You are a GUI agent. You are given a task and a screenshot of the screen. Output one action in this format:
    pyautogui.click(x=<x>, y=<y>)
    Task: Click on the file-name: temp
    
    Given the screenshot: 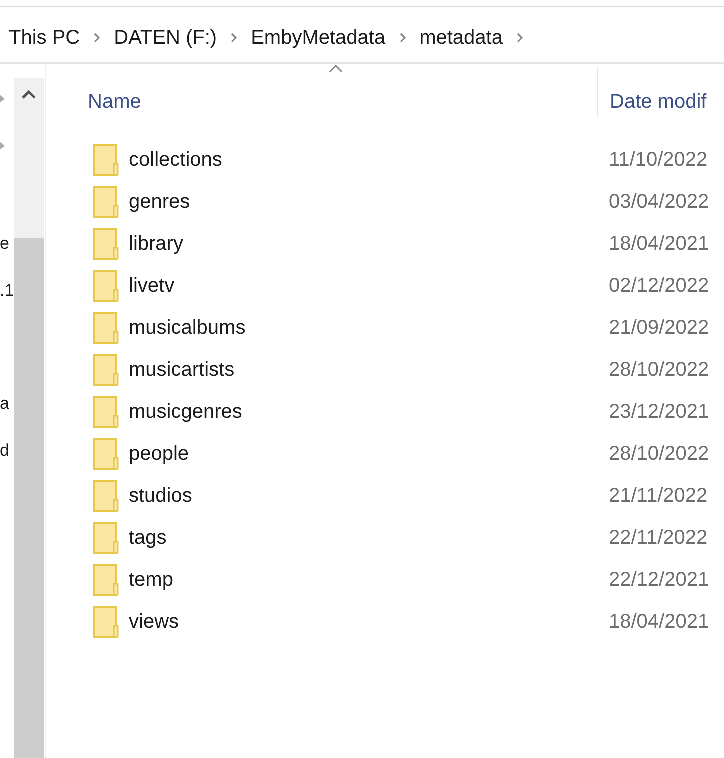 What is the action you would take?
    pyautogui.click(x=151, y=580)
    